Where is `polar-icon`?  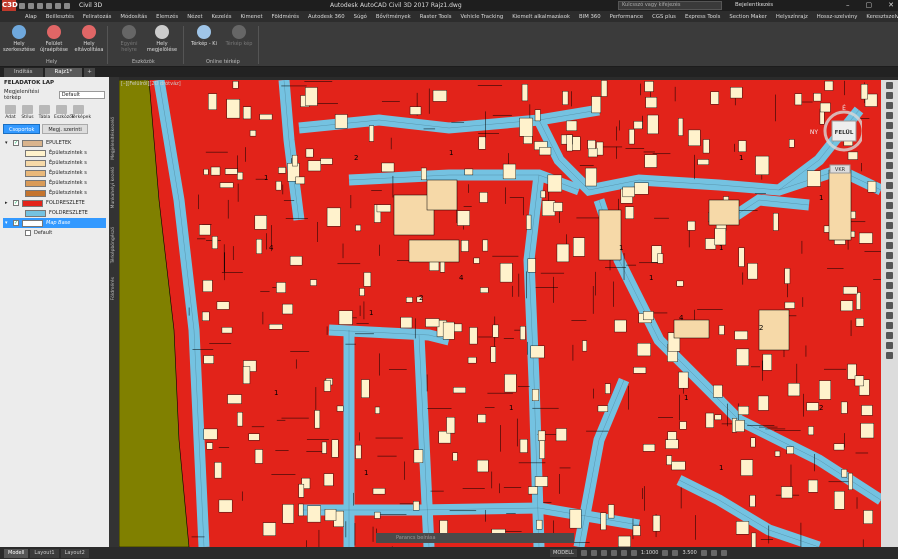
polar-icon is located at coordinates (613, 553).